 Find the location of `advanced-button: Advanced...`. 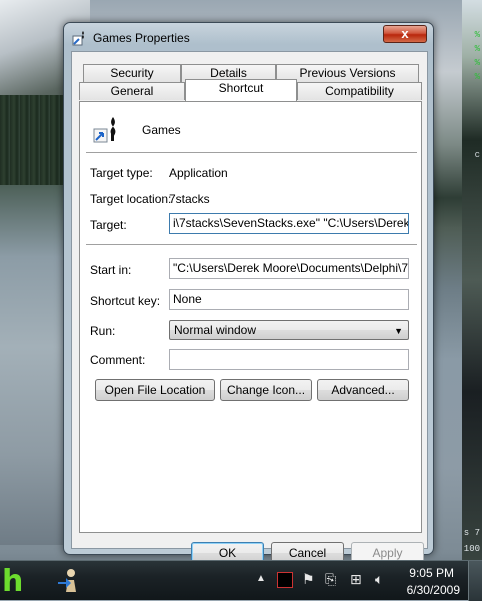

advanced-button: Advanced... is located at coordinates (363, 390).